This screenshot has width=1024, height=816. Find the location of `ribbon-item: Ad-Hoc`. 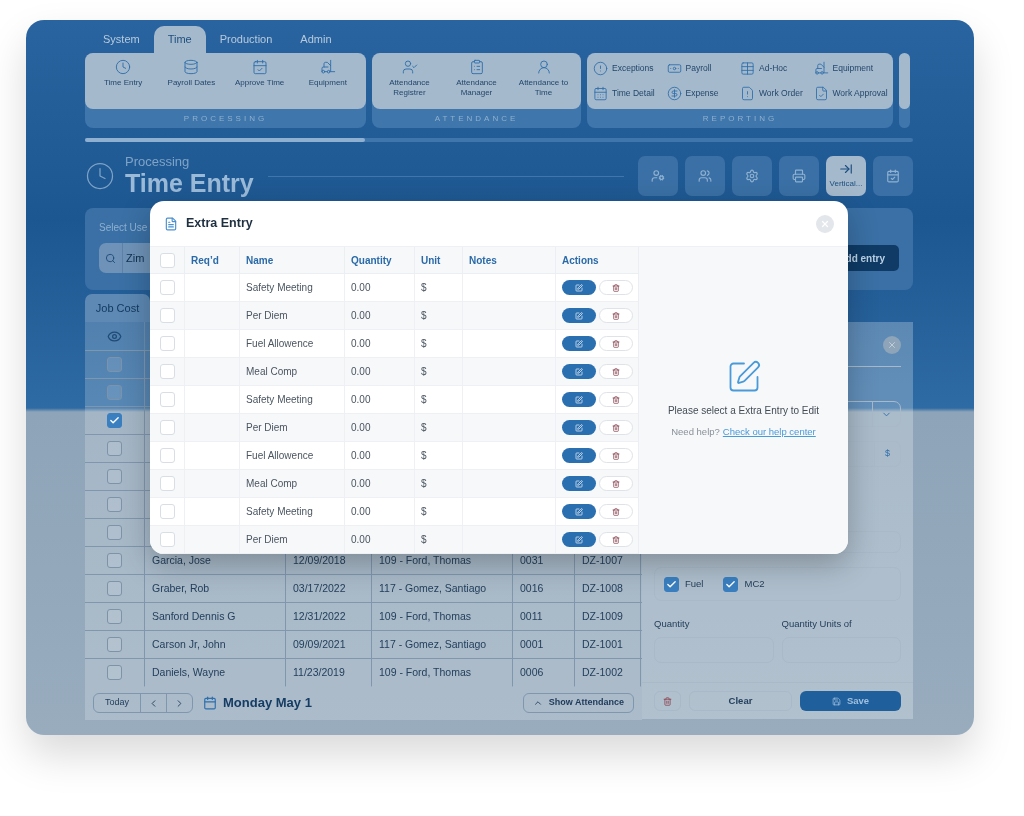

ribbon-item: Ad-Hoc is located at coordinates (777, 68).